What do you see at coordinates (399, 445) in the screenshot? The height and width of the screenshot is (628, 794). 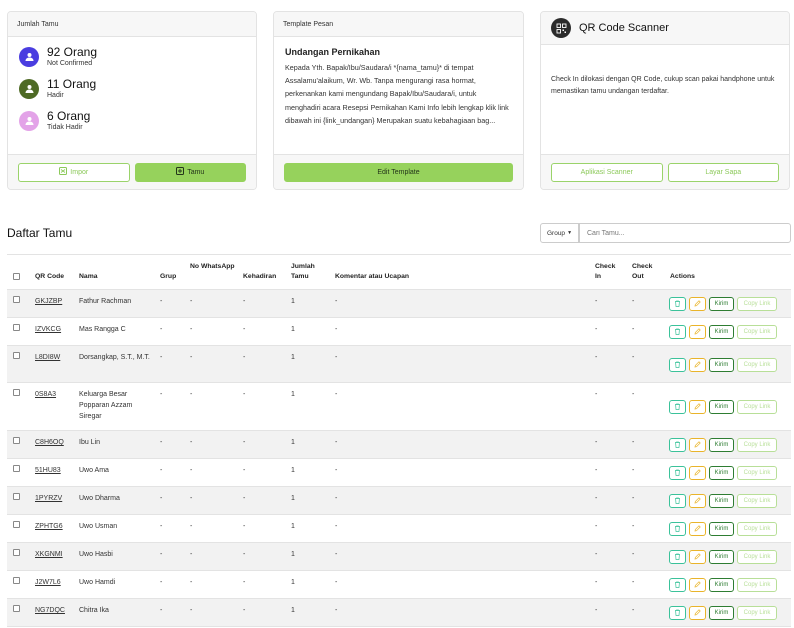 I see `table-row: C8H6OQ Ibu Lin - - - 1 - - - Kirim Copy Link` at bounding box center [399, 445].